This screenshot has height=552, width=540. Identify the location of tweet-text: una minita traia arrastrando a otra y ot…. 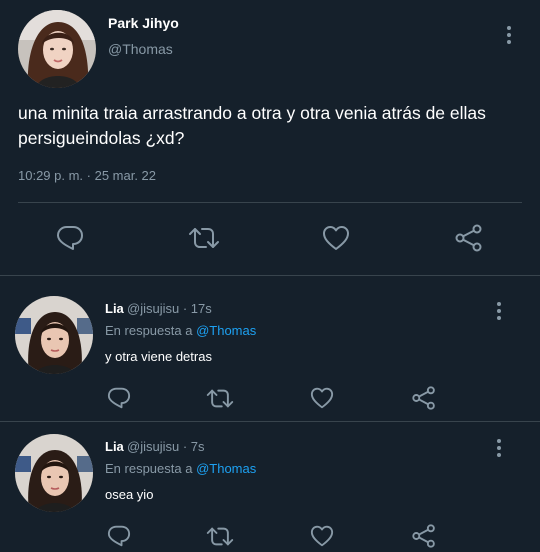
(268, 126).